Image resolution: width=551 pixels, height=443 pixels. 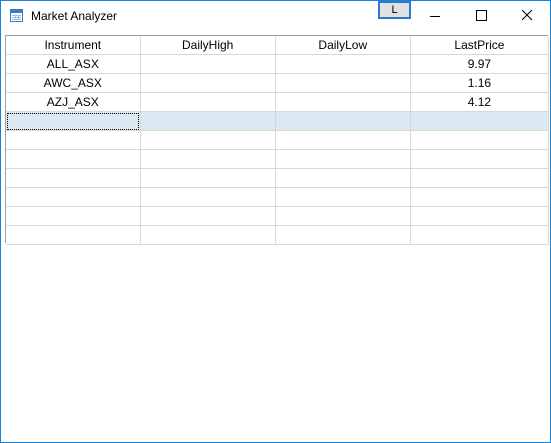 I want to click on title-bar: Market Analyzer L, so click(x=275, y=16).